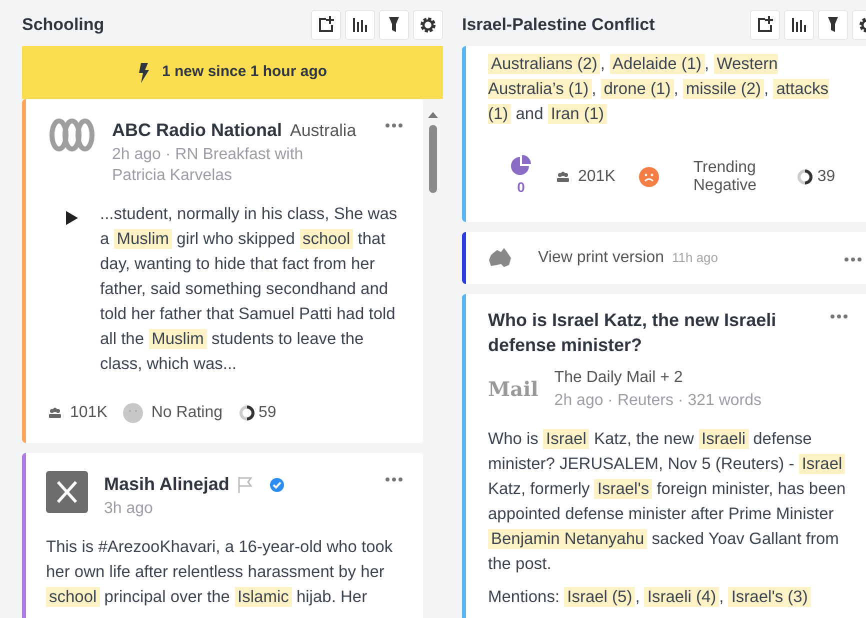 The height and width of the screenshot is (618, 866). I want to click on pie-count: 0, so click(521, 187).